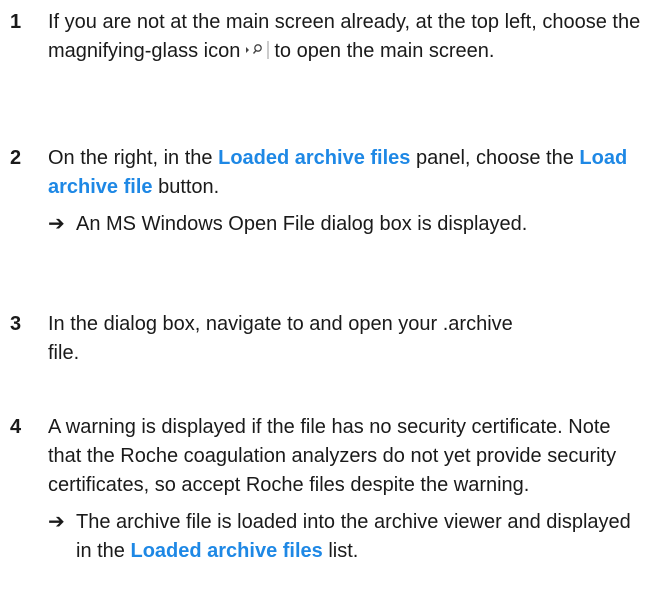 The width and height of the screenshot is (650, 597). What do you see at coordinates (257, 50) in the screenshot?
I see `magnifying-glass-icon` at bounding box center [257, 50].